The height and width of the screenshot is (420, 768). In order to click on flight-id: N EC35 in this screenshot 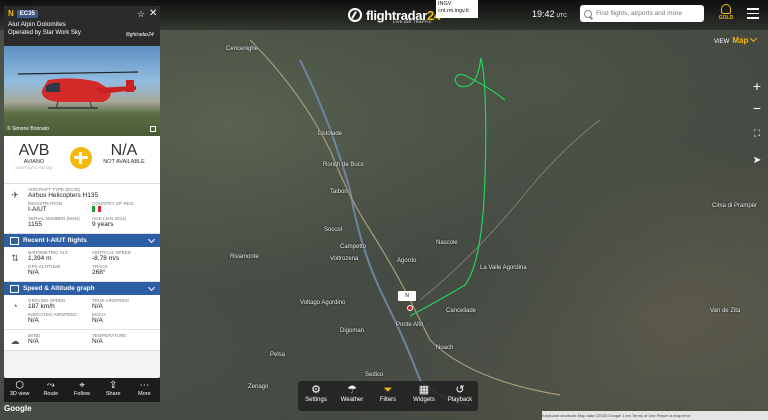, I will do `click(23, 13)`.